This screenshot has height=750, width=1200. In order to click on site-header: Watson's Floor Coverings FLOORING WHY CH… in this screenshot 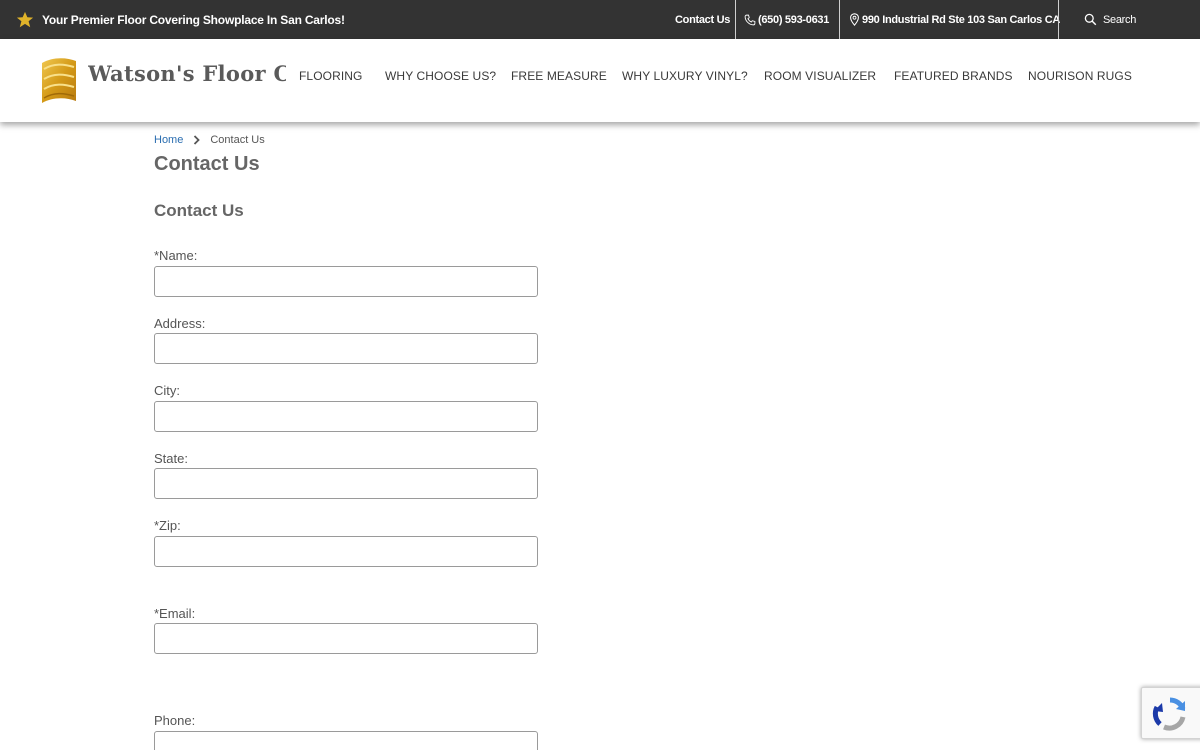, I will do `click(600, 80)`.